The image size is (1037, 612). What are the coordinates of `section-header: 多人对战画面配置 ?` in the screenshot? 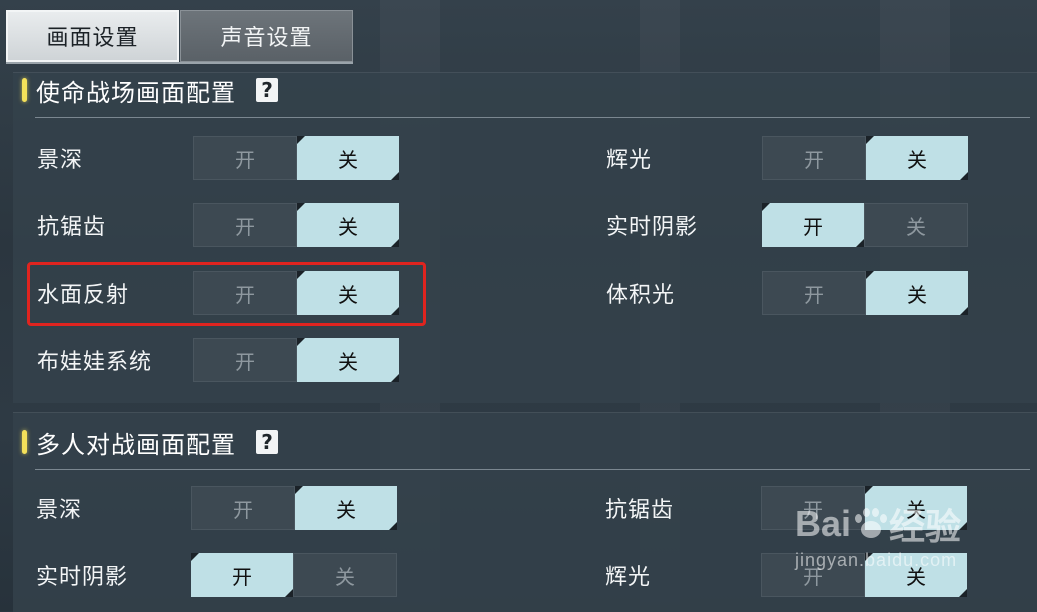 It's located at (150, 442).